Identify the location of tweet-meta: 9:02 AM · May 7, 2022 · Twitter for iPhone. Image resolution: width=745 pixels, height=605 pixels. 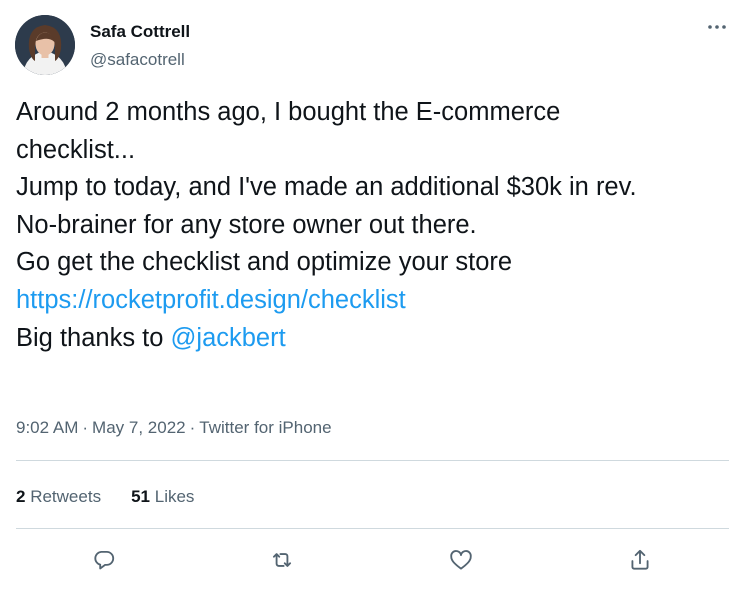
(174, 428).